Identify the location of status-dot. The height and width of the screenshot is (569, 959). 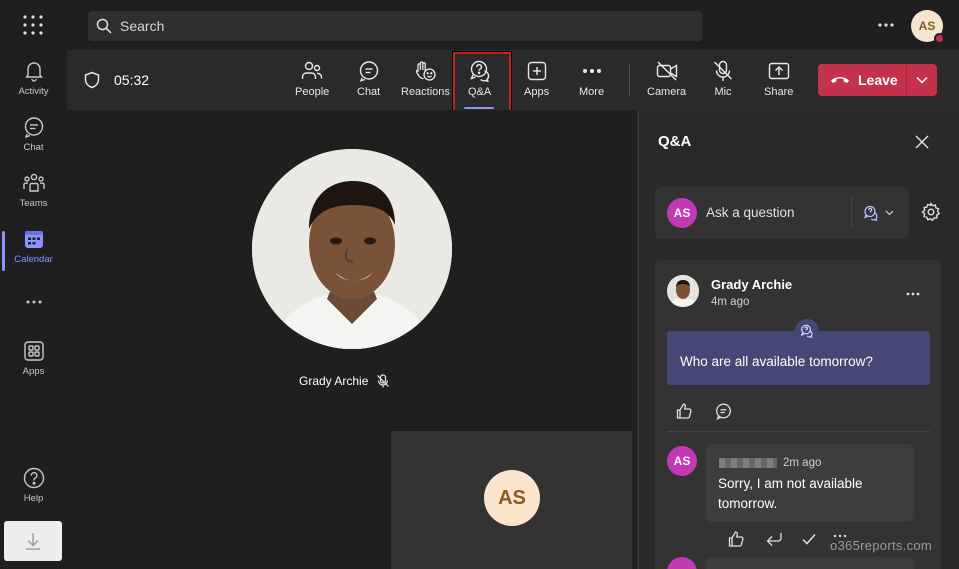
(939, 38).